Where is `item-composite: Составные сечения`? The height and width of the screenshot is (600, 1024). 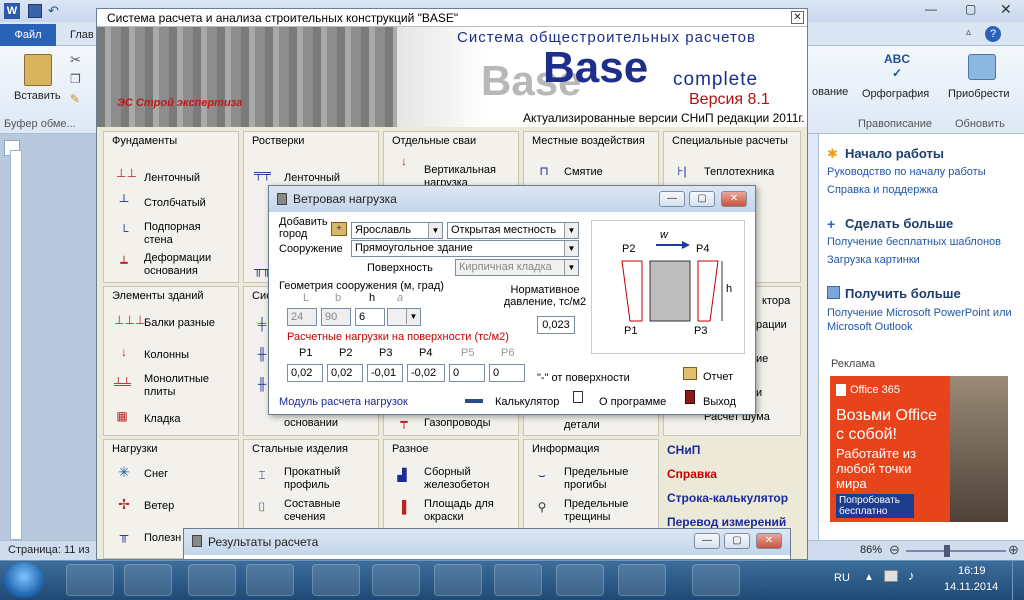 item-composite: Составные сечения is located at coordinates (324, 511).